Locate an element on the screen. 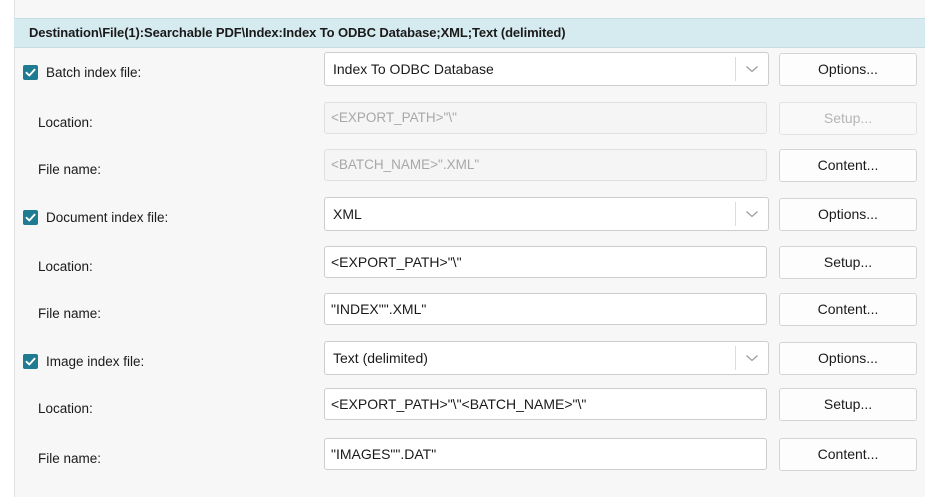  batch-filename-value: <BATCH_NAME>".XML" is located at coordinates (405, 164).